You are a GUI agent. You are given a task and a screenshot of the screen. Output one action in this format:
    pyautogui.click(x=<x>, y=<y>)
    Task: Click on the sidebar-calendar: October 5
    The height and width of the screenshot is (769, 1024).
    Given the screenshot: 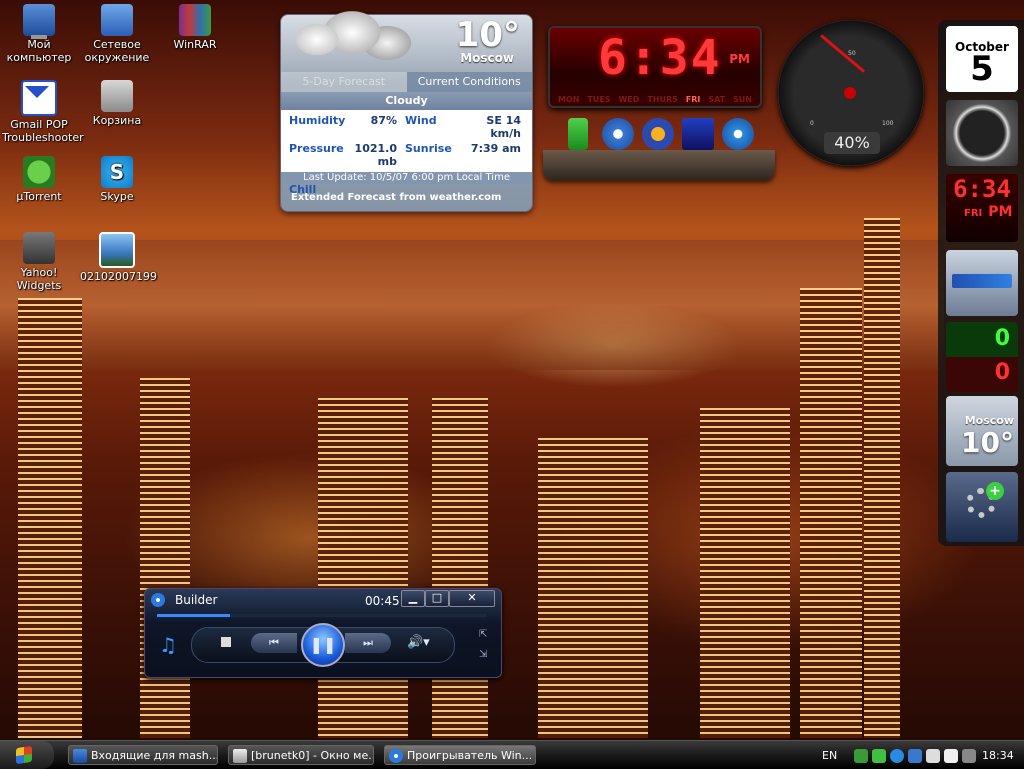 What is the action you would take?
    pyautogui.click(x=982, y=59)
    